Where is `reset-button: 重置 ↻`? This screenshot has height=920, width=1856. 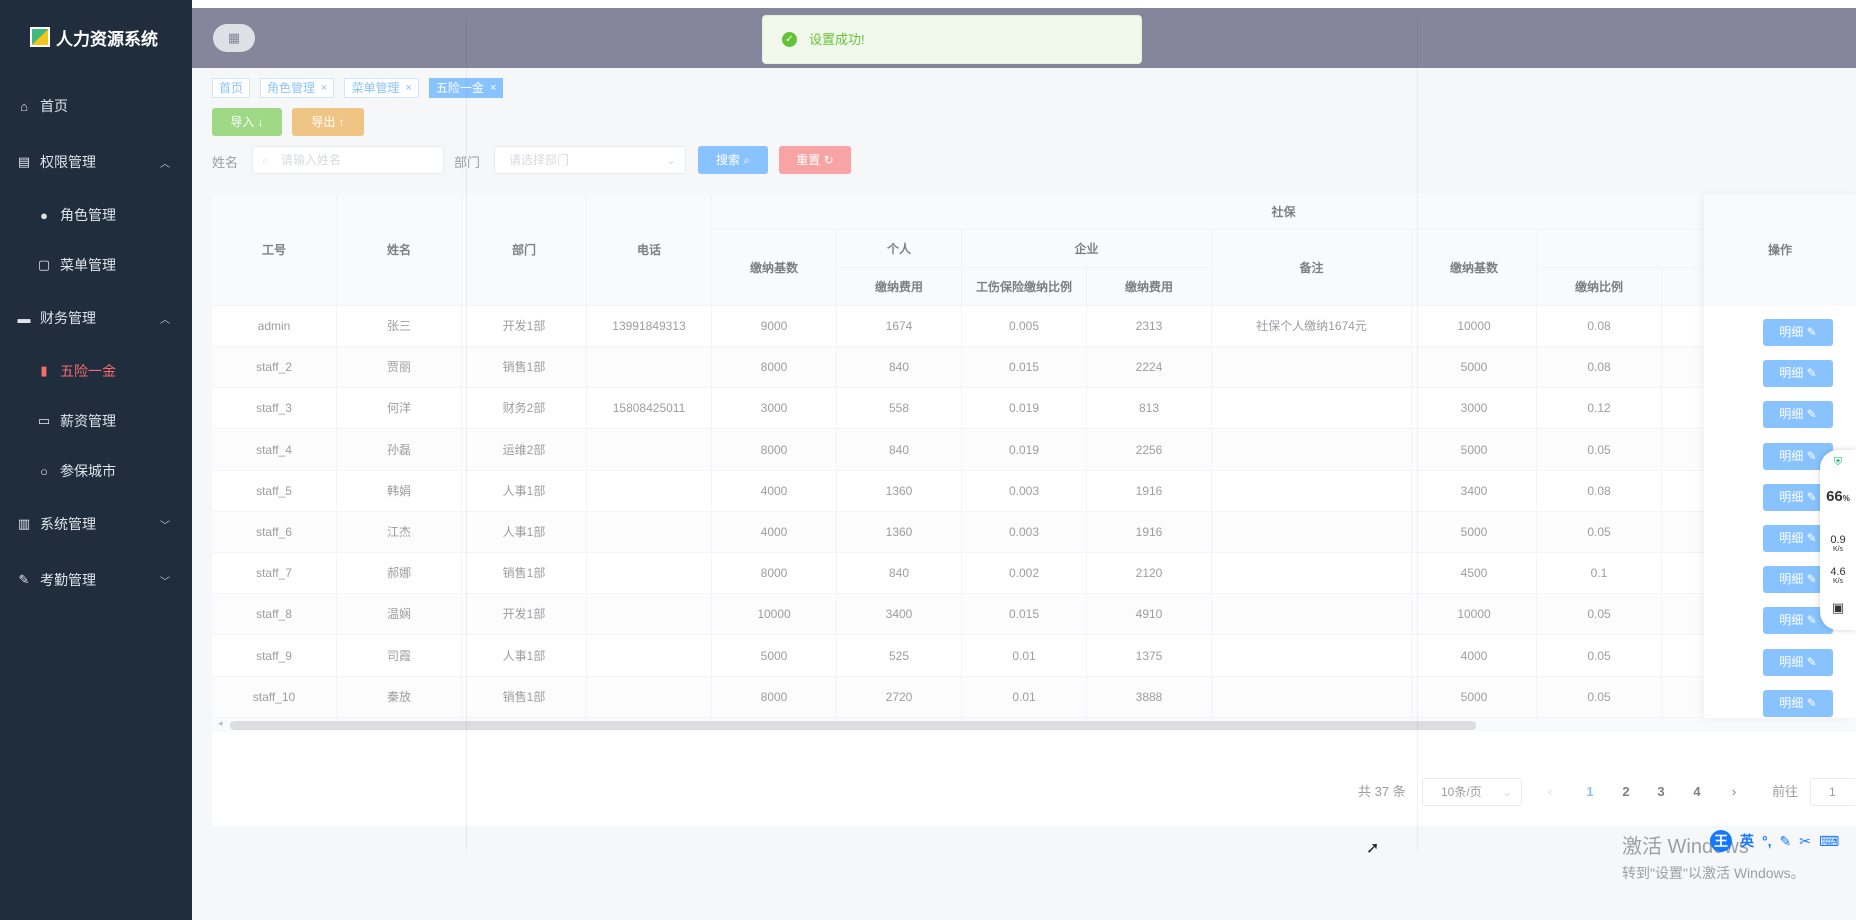
reset-button: 重置 ↻ is located at coordinates (815, 160).